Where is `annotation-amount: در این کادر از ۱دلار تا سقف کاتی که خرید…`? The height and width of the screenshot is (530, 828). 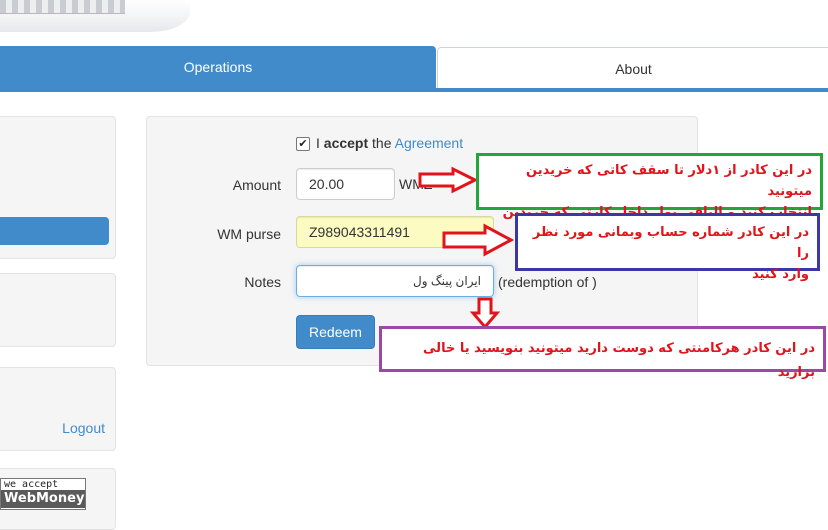 annotation-amount: در این کادر از ۱دلار تا سقف کاتی که خرید… is located at coordinates (649, 197).